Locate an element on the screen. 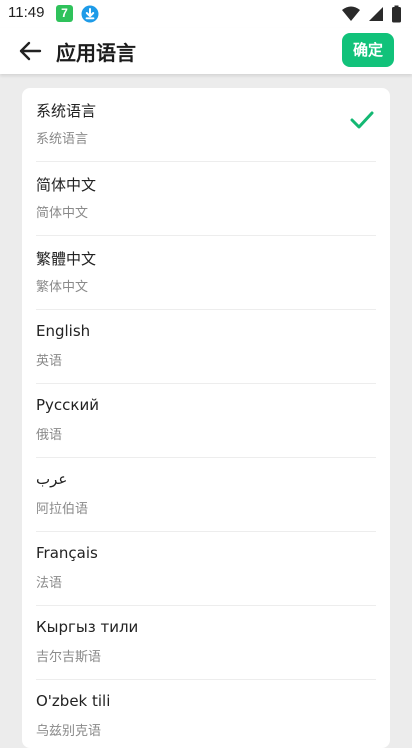 The width and height of the screenshot is (412, 748). language-option-traditional-chinese: 繁體中文 繁体中文 is located at coordinates (206, 273).